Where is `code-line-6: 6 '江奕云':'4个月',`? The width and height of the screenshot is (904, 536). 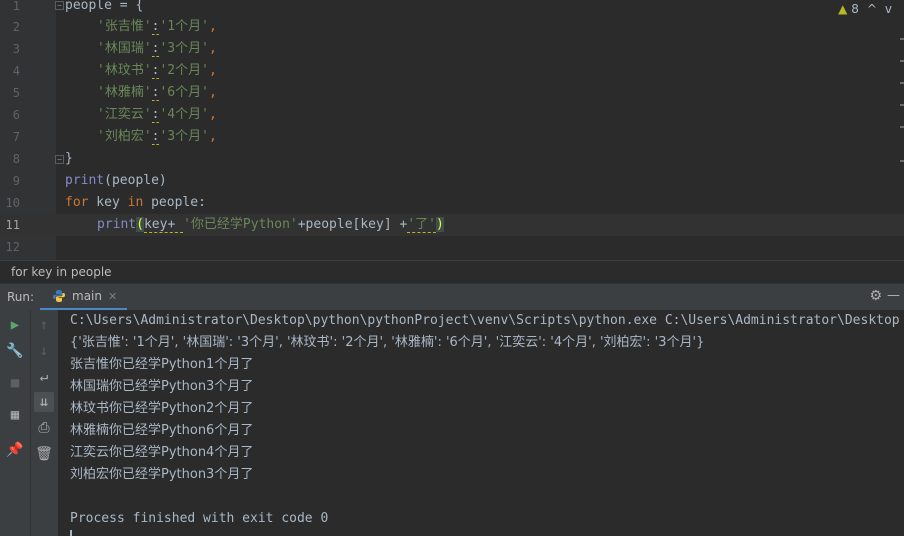
code-line-6: 6 '江奕云':'4个月', is located at coordinates (452, 115).